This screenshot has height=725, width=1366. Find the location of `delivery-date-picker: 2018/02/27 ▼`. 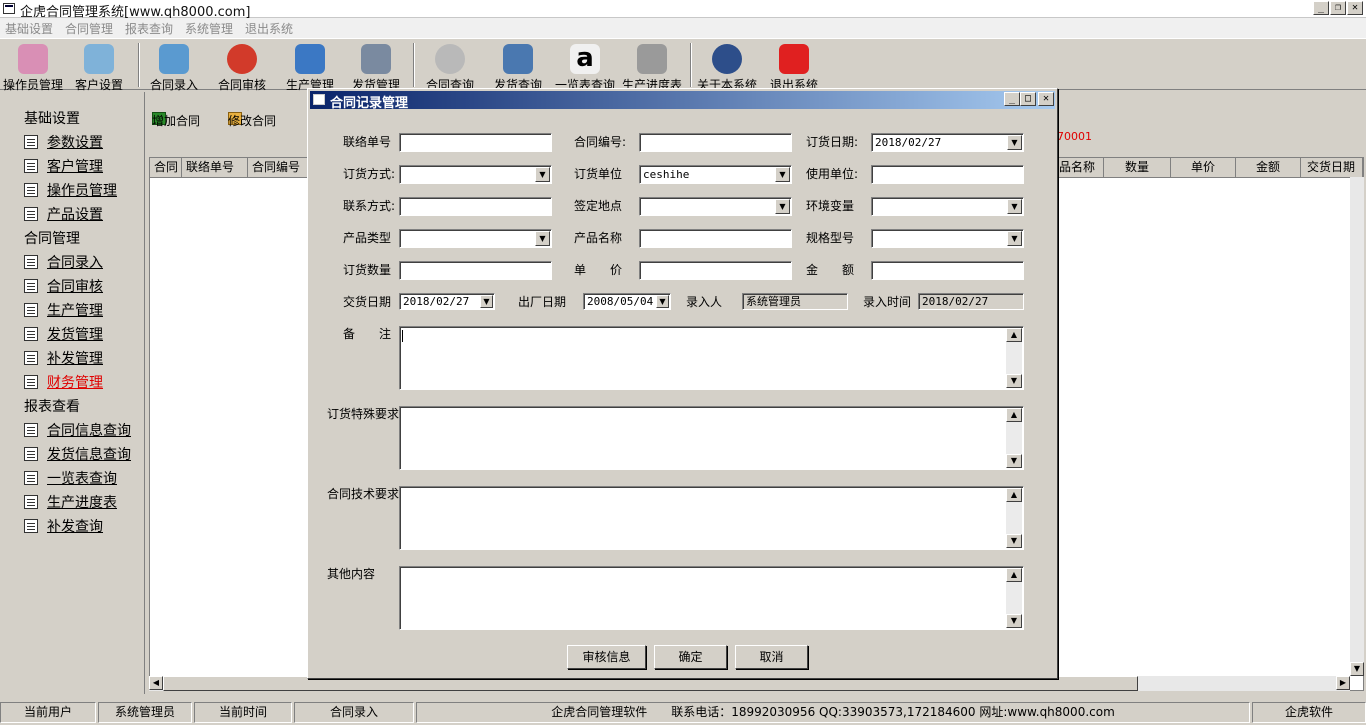

delivery-date-picker: 2018/02/27 ▼ is located at coordinates (447, 301).